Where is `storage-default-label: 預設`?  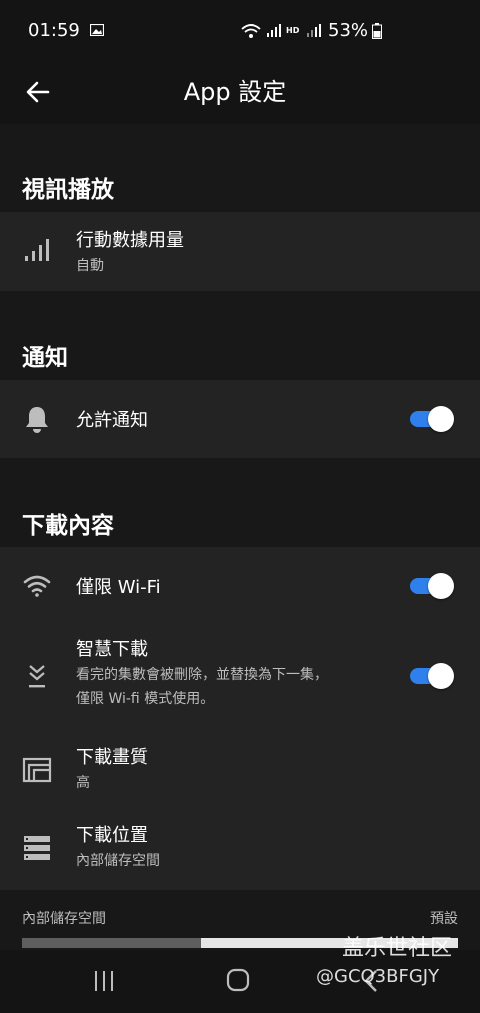
storage-default-label: 預設 is located at coordinates (444, 919).